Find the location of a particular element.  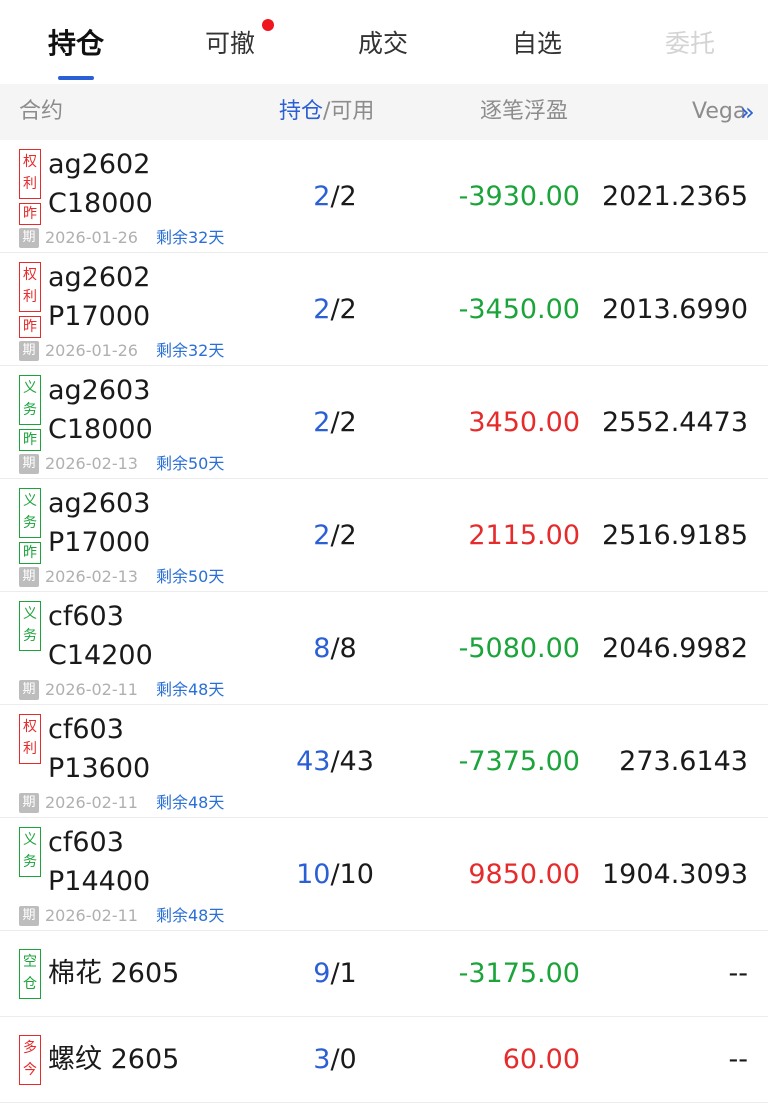

vega-value: 2552.4473 is located at coordinates (674, 422).